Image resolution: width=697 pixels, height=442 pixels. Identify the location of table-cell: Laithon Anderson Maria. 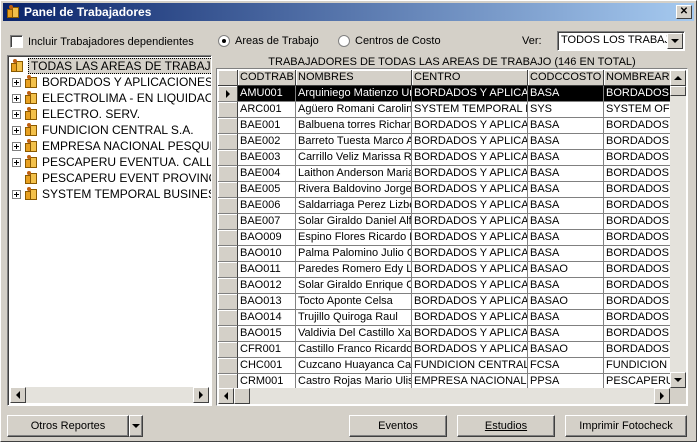
(354, 174).